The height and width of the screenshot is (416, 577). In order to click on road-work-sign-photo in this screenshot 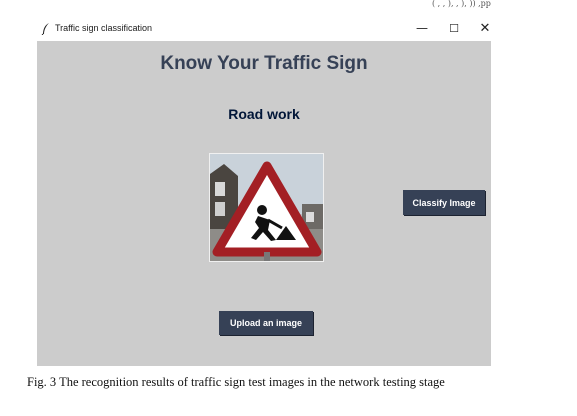, I will do `click(266, 207)`.